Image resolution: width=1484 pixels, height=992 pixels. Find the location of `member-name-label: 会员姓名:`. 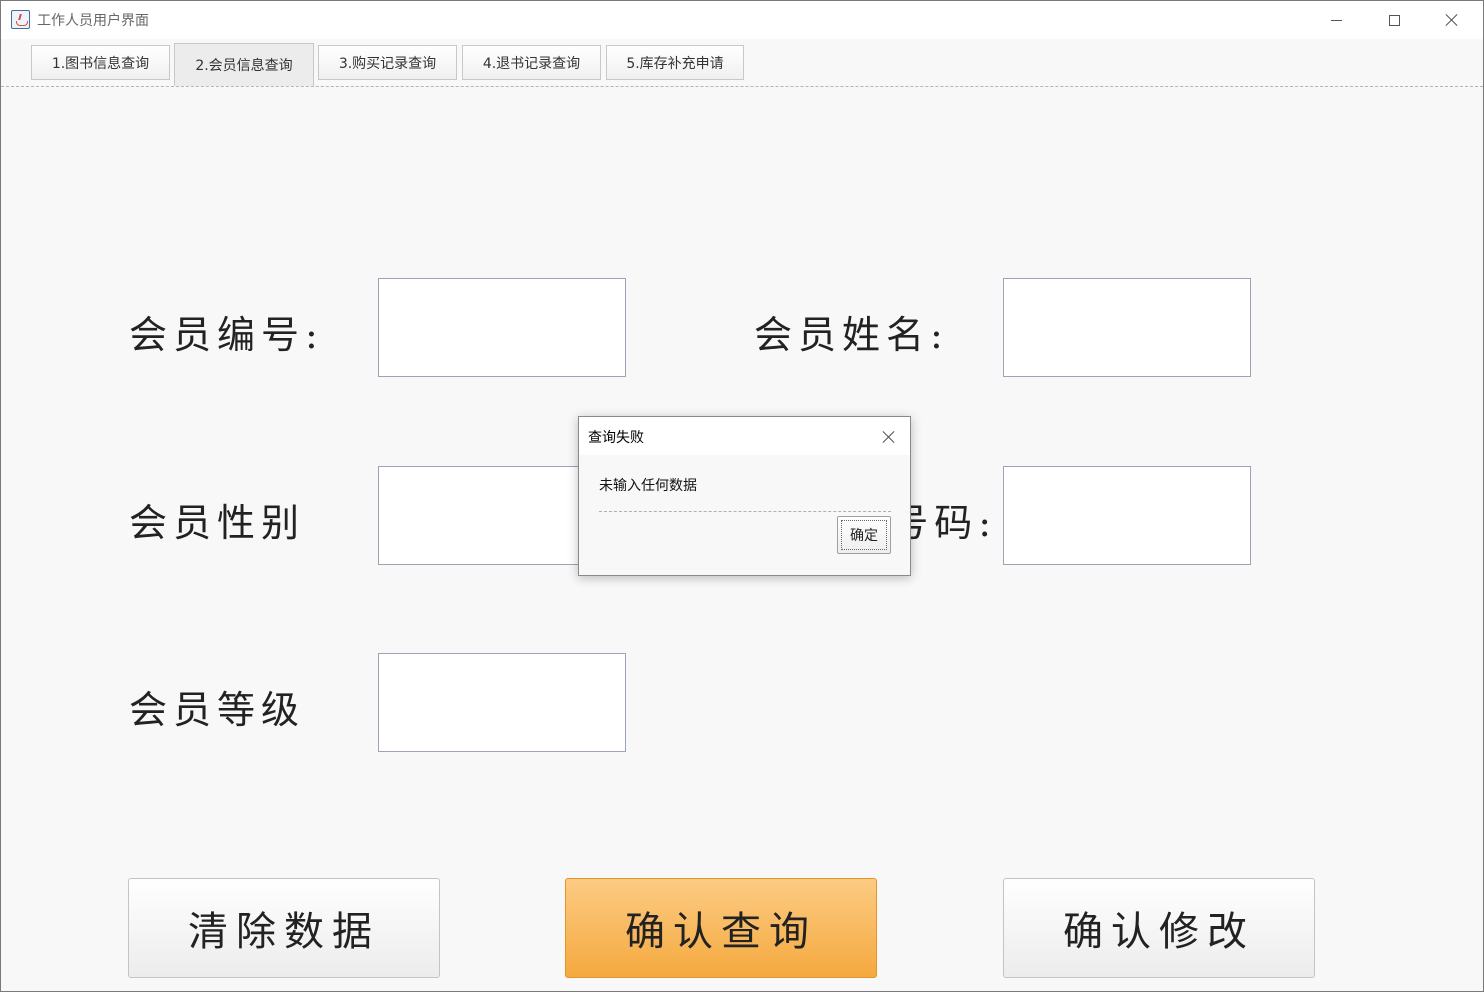

member-name-label: 会员姓名: is located at coordinates (851, 335).